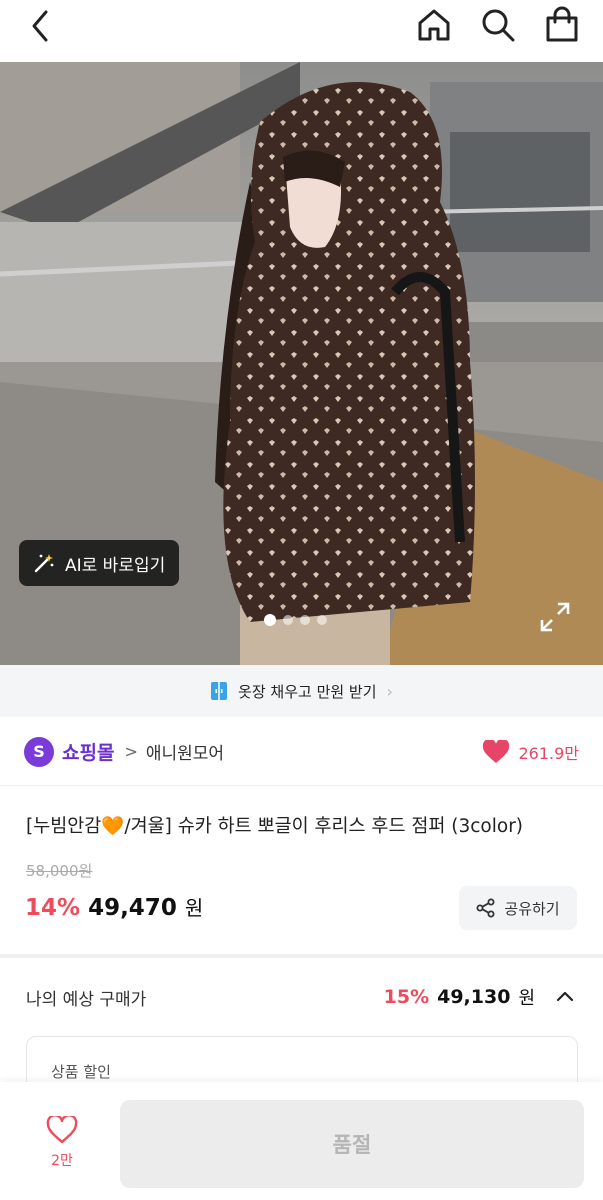 Image resolution: width=603 pixels, height=1200 pixels. I want to click on closet-reward-banner: 옷장 채우고 만원 받기 ›, so click(301, 691).